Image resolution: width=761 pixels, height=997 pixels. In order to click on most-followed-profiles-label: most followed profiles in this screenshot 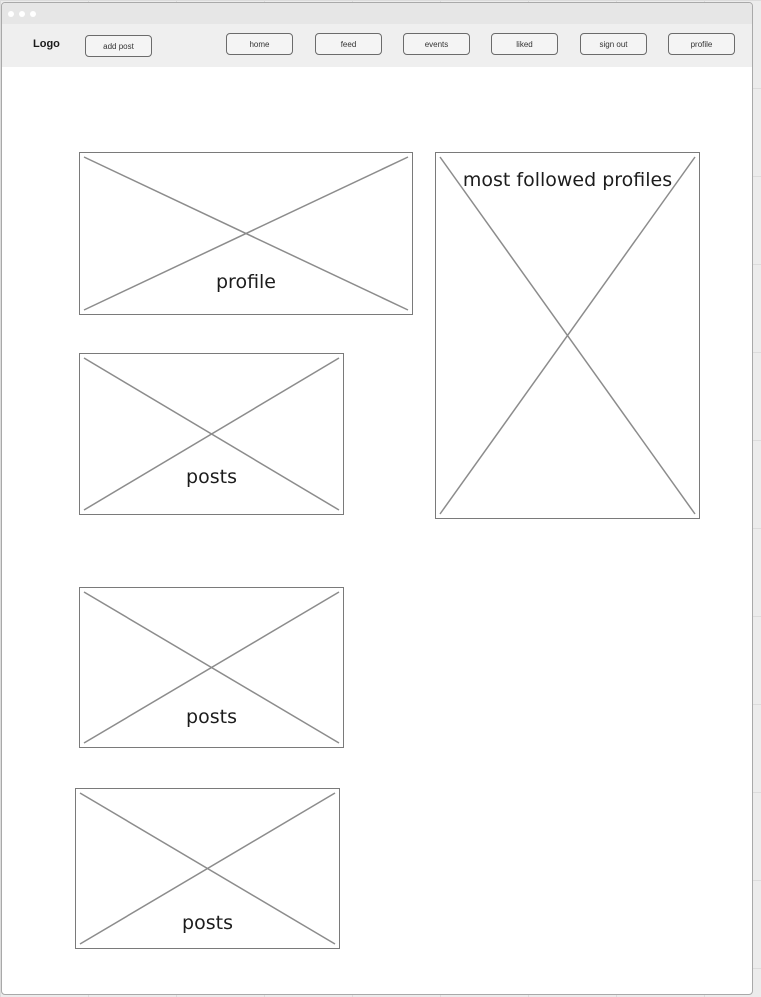, I will do `click(567, 180)`.